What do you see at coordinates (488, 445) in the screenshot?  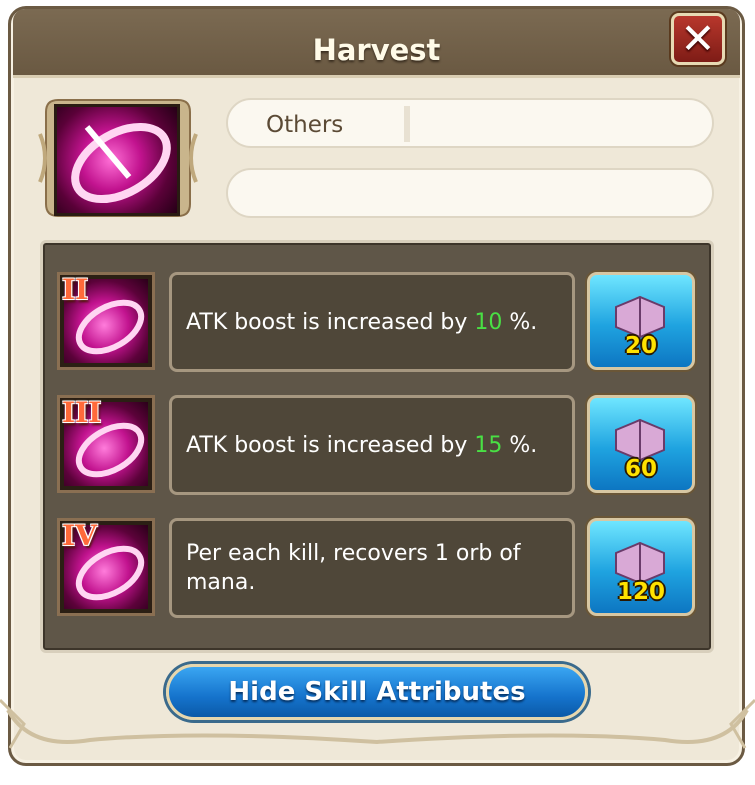 I see `boost-value: 15` at bounding box center [488, 445].